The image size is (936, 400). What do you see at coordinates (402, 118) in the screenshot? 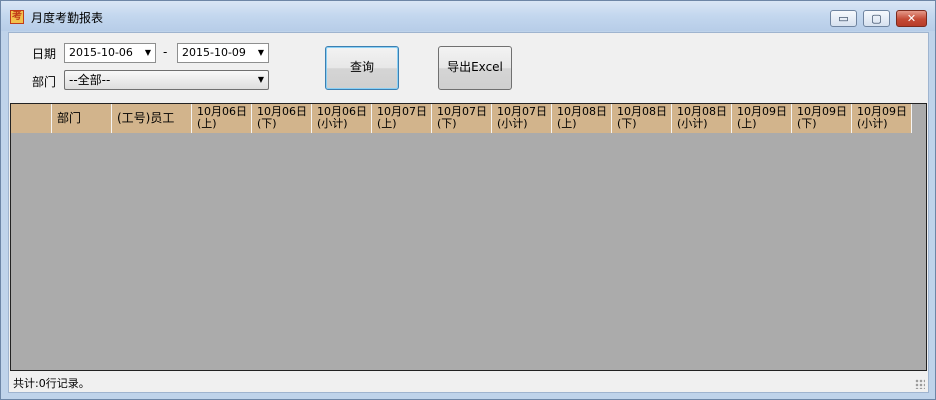
I see `column-header: 10月07日 (上)` at bounding box center [402, 118].